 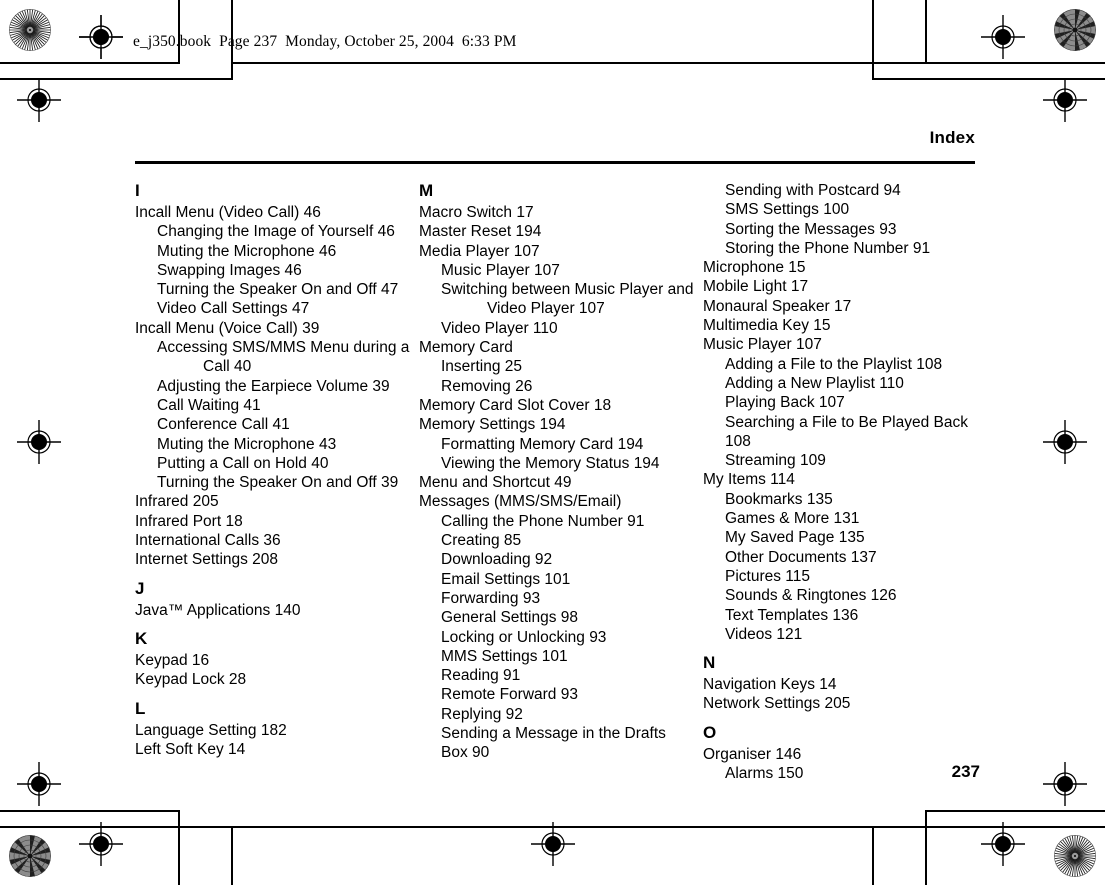 I want to click on index-entry: Left Soft Key 14, so click(x=273, y=749).